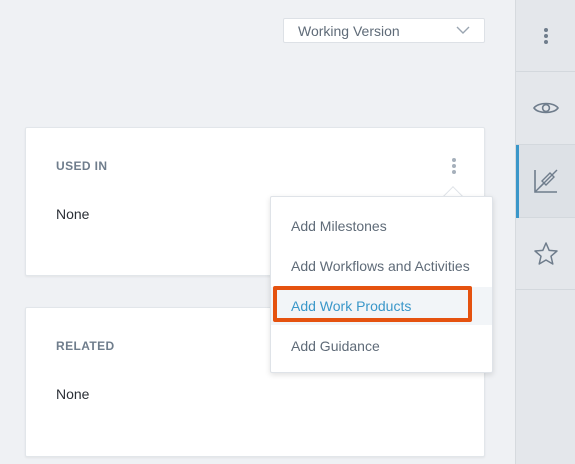  I want to click on eye-icon, so click(546, 108).